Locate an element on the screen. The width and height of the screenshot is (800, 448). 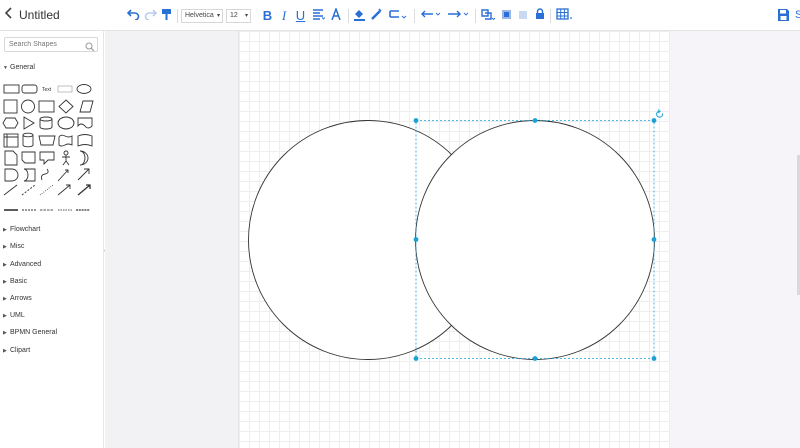
ungroup-icon is located at coordinates (523, 16).